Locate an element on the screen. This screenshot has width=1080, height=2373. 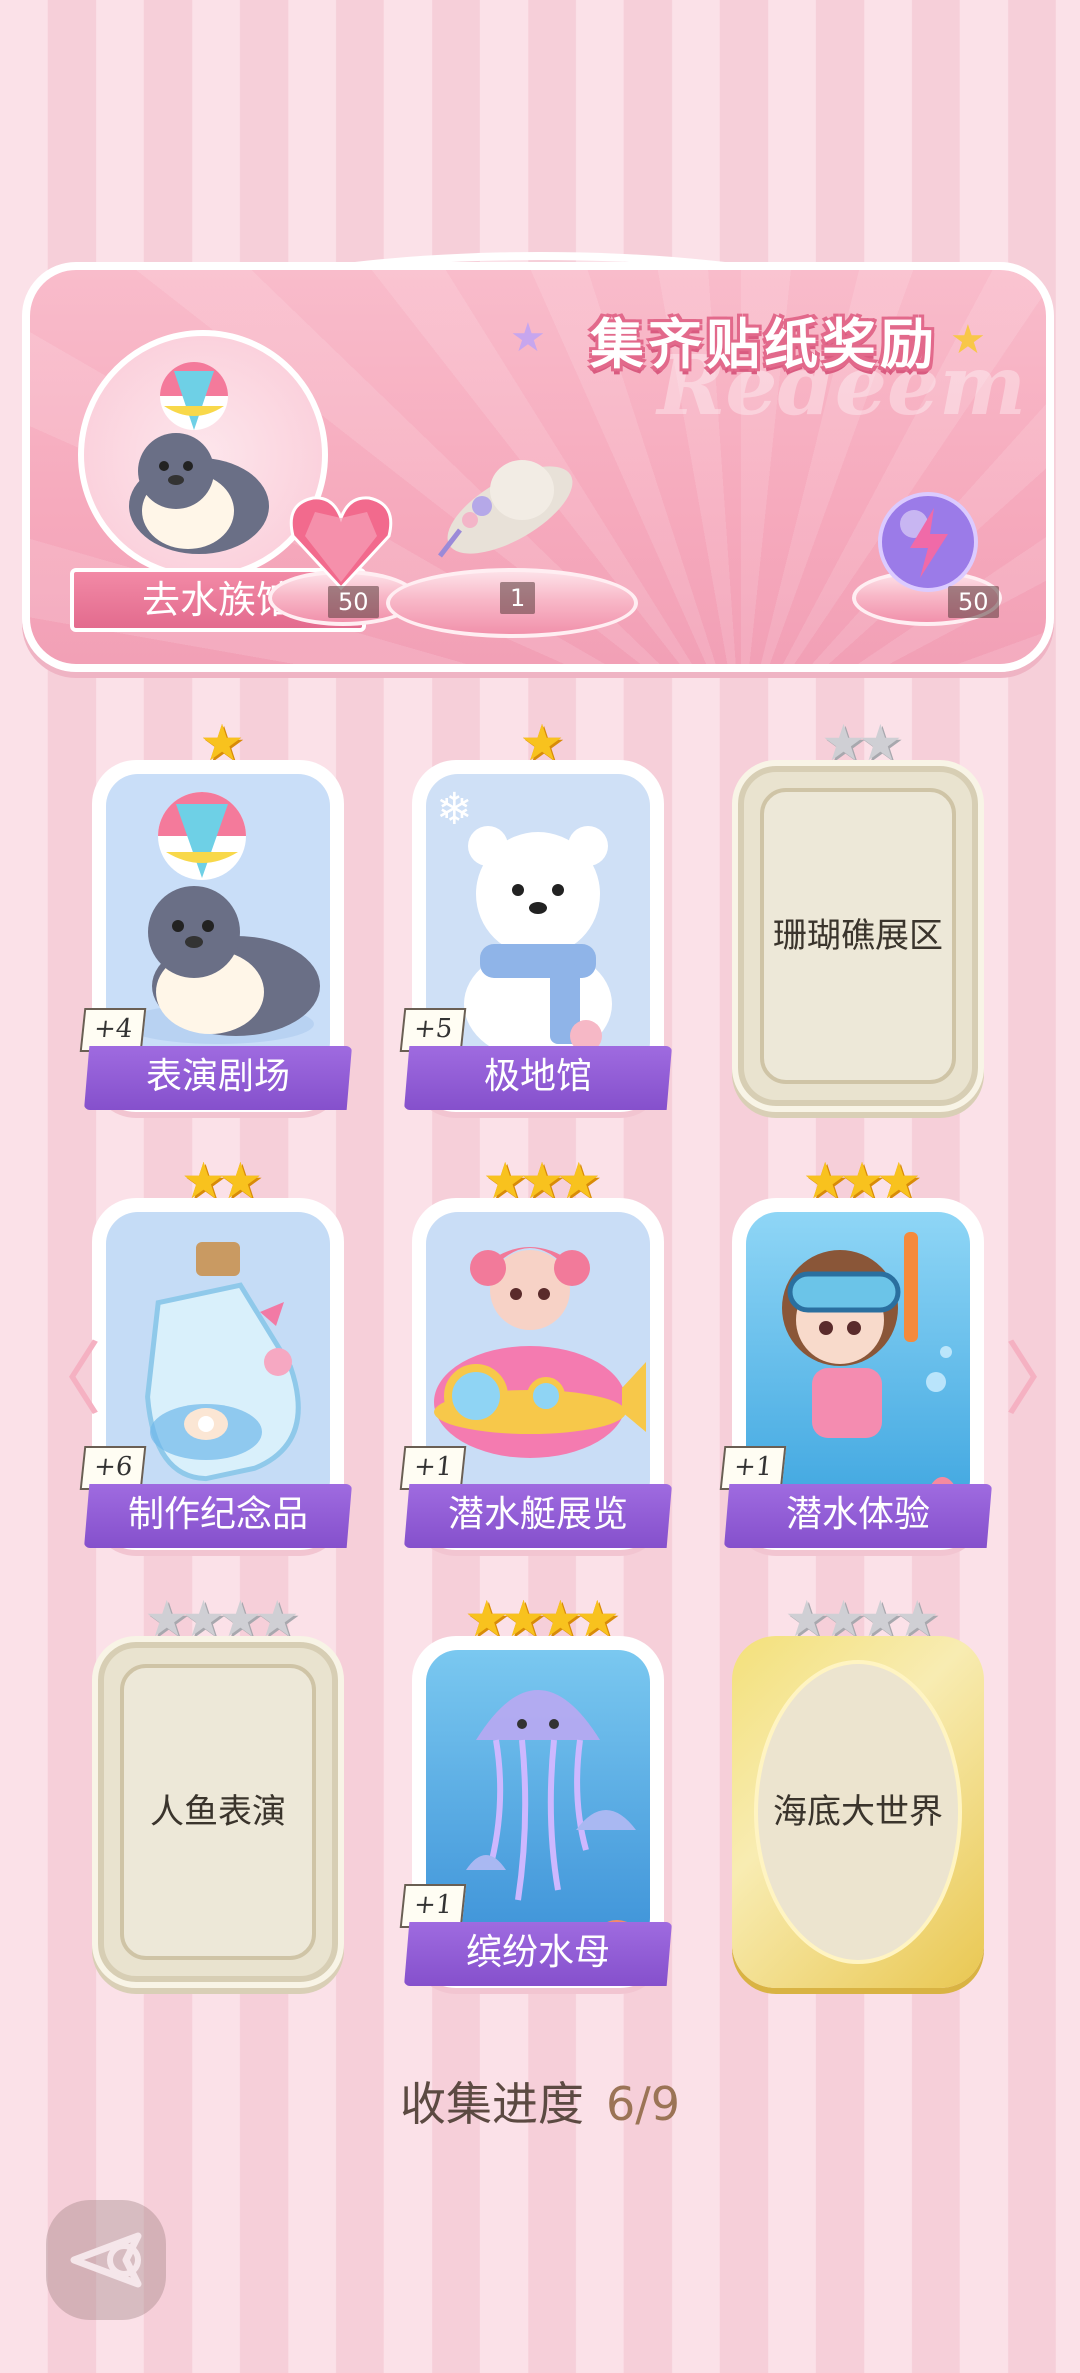
sticker-card-diving: ★★★ +1 潜水体验 is located at coordinates (855, 1352).